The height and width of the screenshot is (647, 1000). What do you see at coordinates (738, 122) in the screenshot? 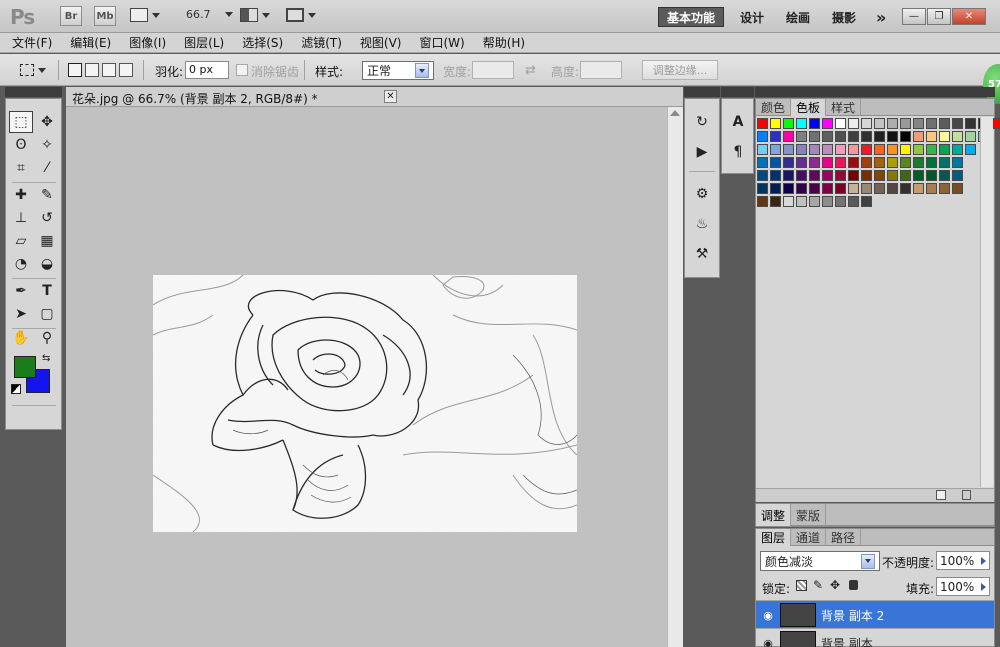
I see `character-panel-icon: A` at bounding box center [738, 122].